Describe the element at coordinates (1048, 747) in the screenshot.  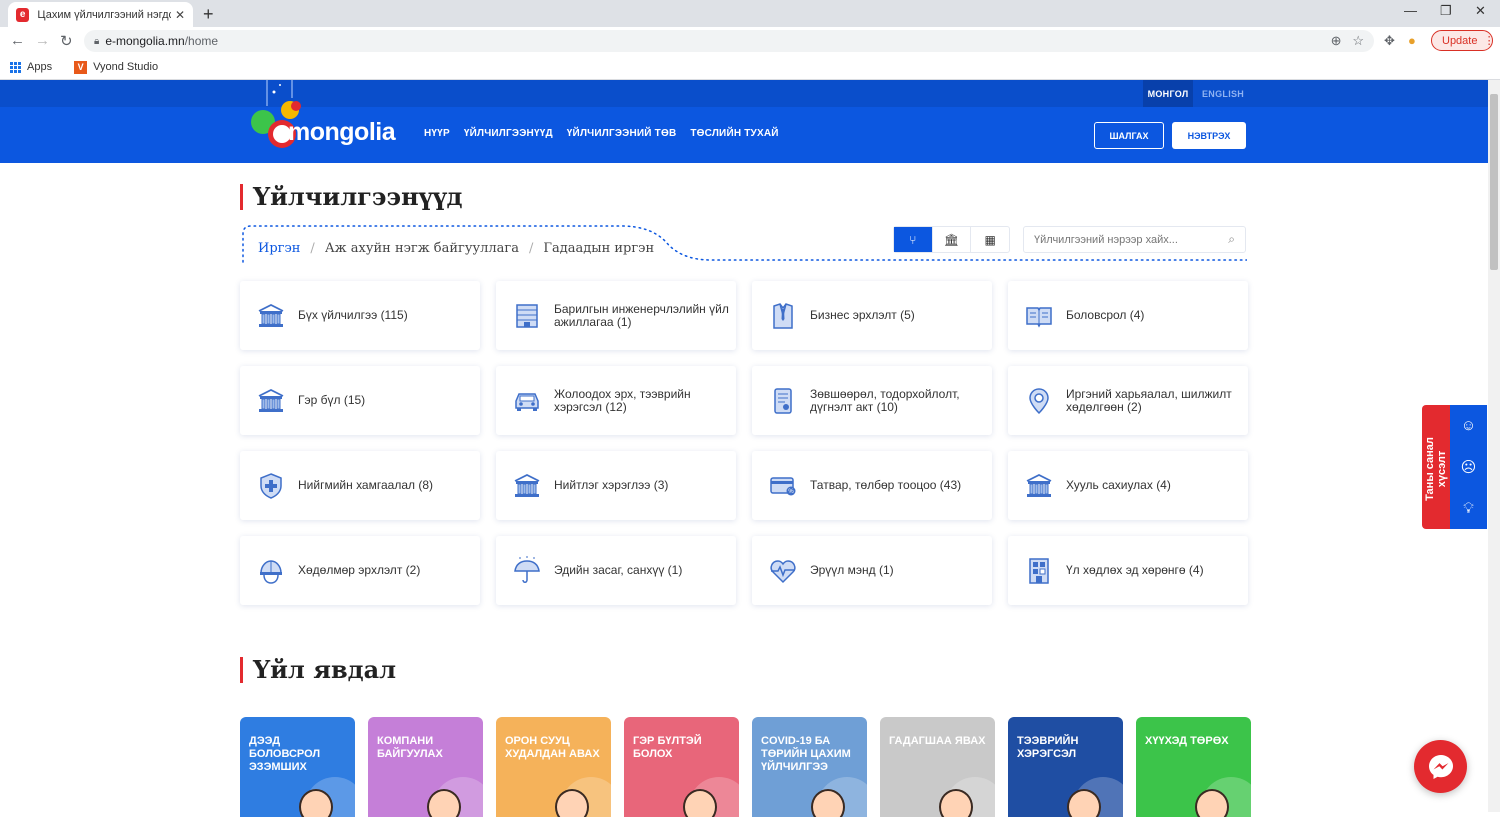
I see `event-card-label: ТЭЭВРИЙН ХЭРЭГСЭЛ` at that location.